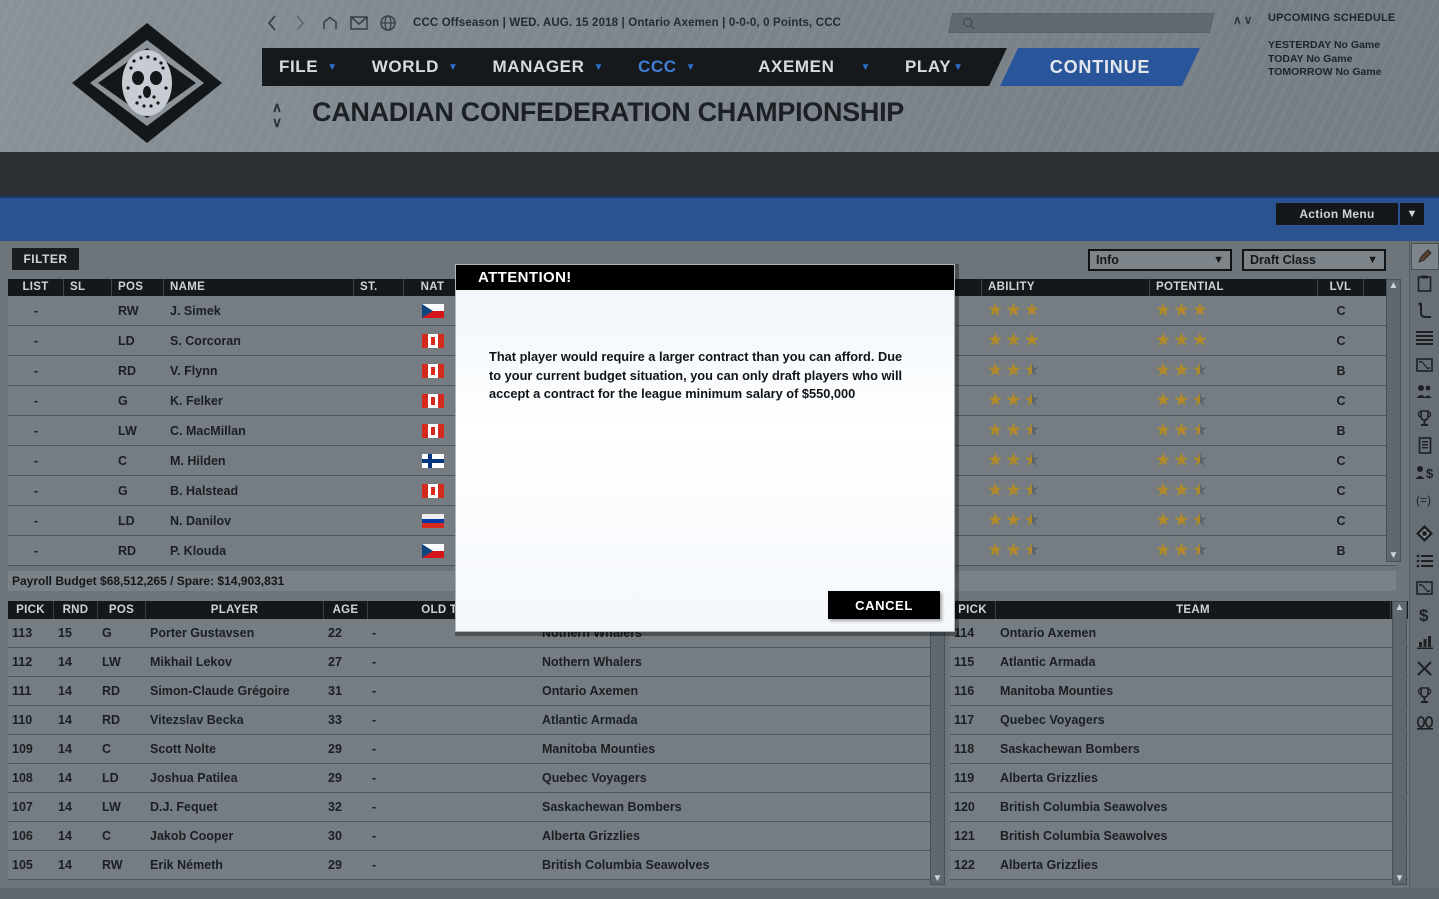 This screenshot has width=1439, height=899. What do you see at coordinates (1425, 641) in the screenshot?
I see `bar-chart-icon` at bounding box center [1425, 641].